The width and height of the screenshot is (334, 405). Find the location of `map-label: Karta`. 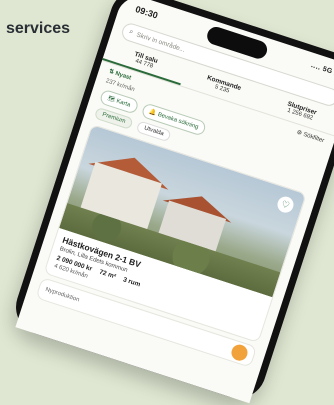

map-label: Karta is located at coordinates (123, 103).